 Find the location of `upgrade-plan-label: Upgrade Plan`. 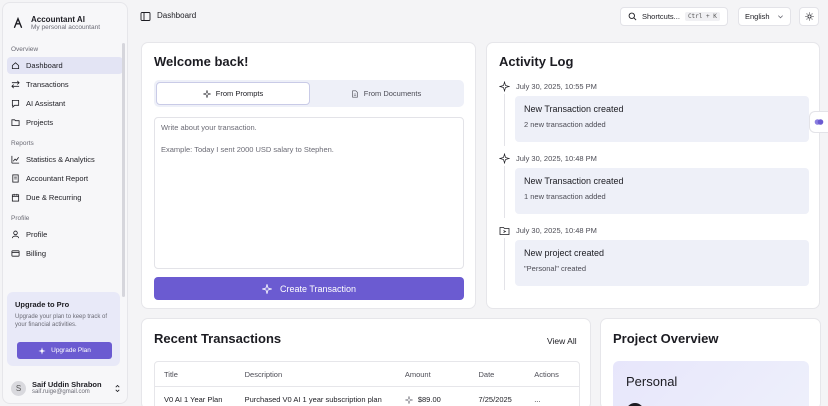

upgrade-plan-label: Upgrade Plan is located at coordinates (71, 350).